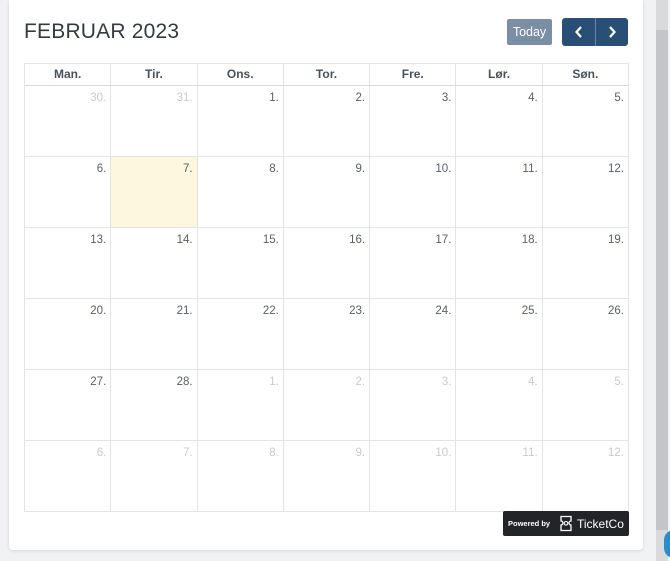 This screenshot has height=561, width=670. I want to click on day-number: 17., so click(443, 240).